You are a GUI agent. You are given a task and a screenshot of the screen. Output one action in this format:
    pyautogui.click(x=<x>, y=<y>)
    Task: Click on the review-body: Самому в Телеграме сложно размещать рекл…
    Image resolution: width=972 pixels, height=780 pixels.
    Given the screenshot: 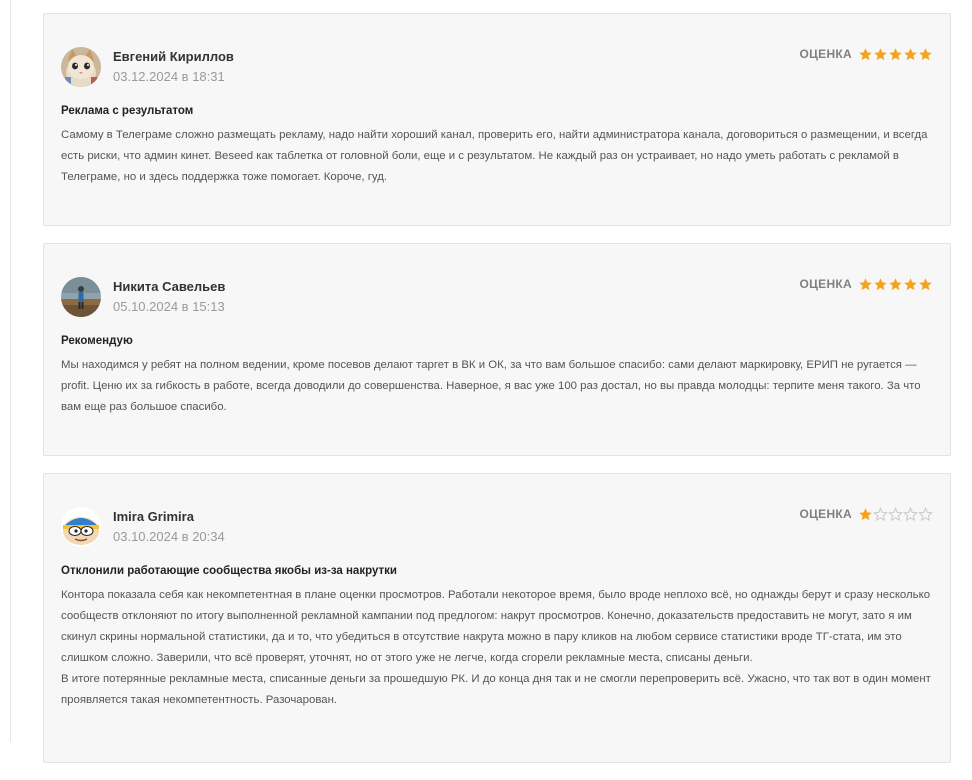 What is the action you would take?
    pyautogui.click(x=494, y=156)
    